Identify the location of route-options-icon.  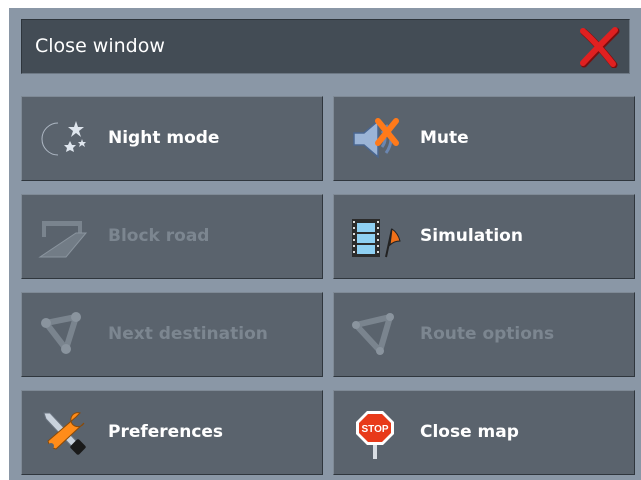
(373, 334).